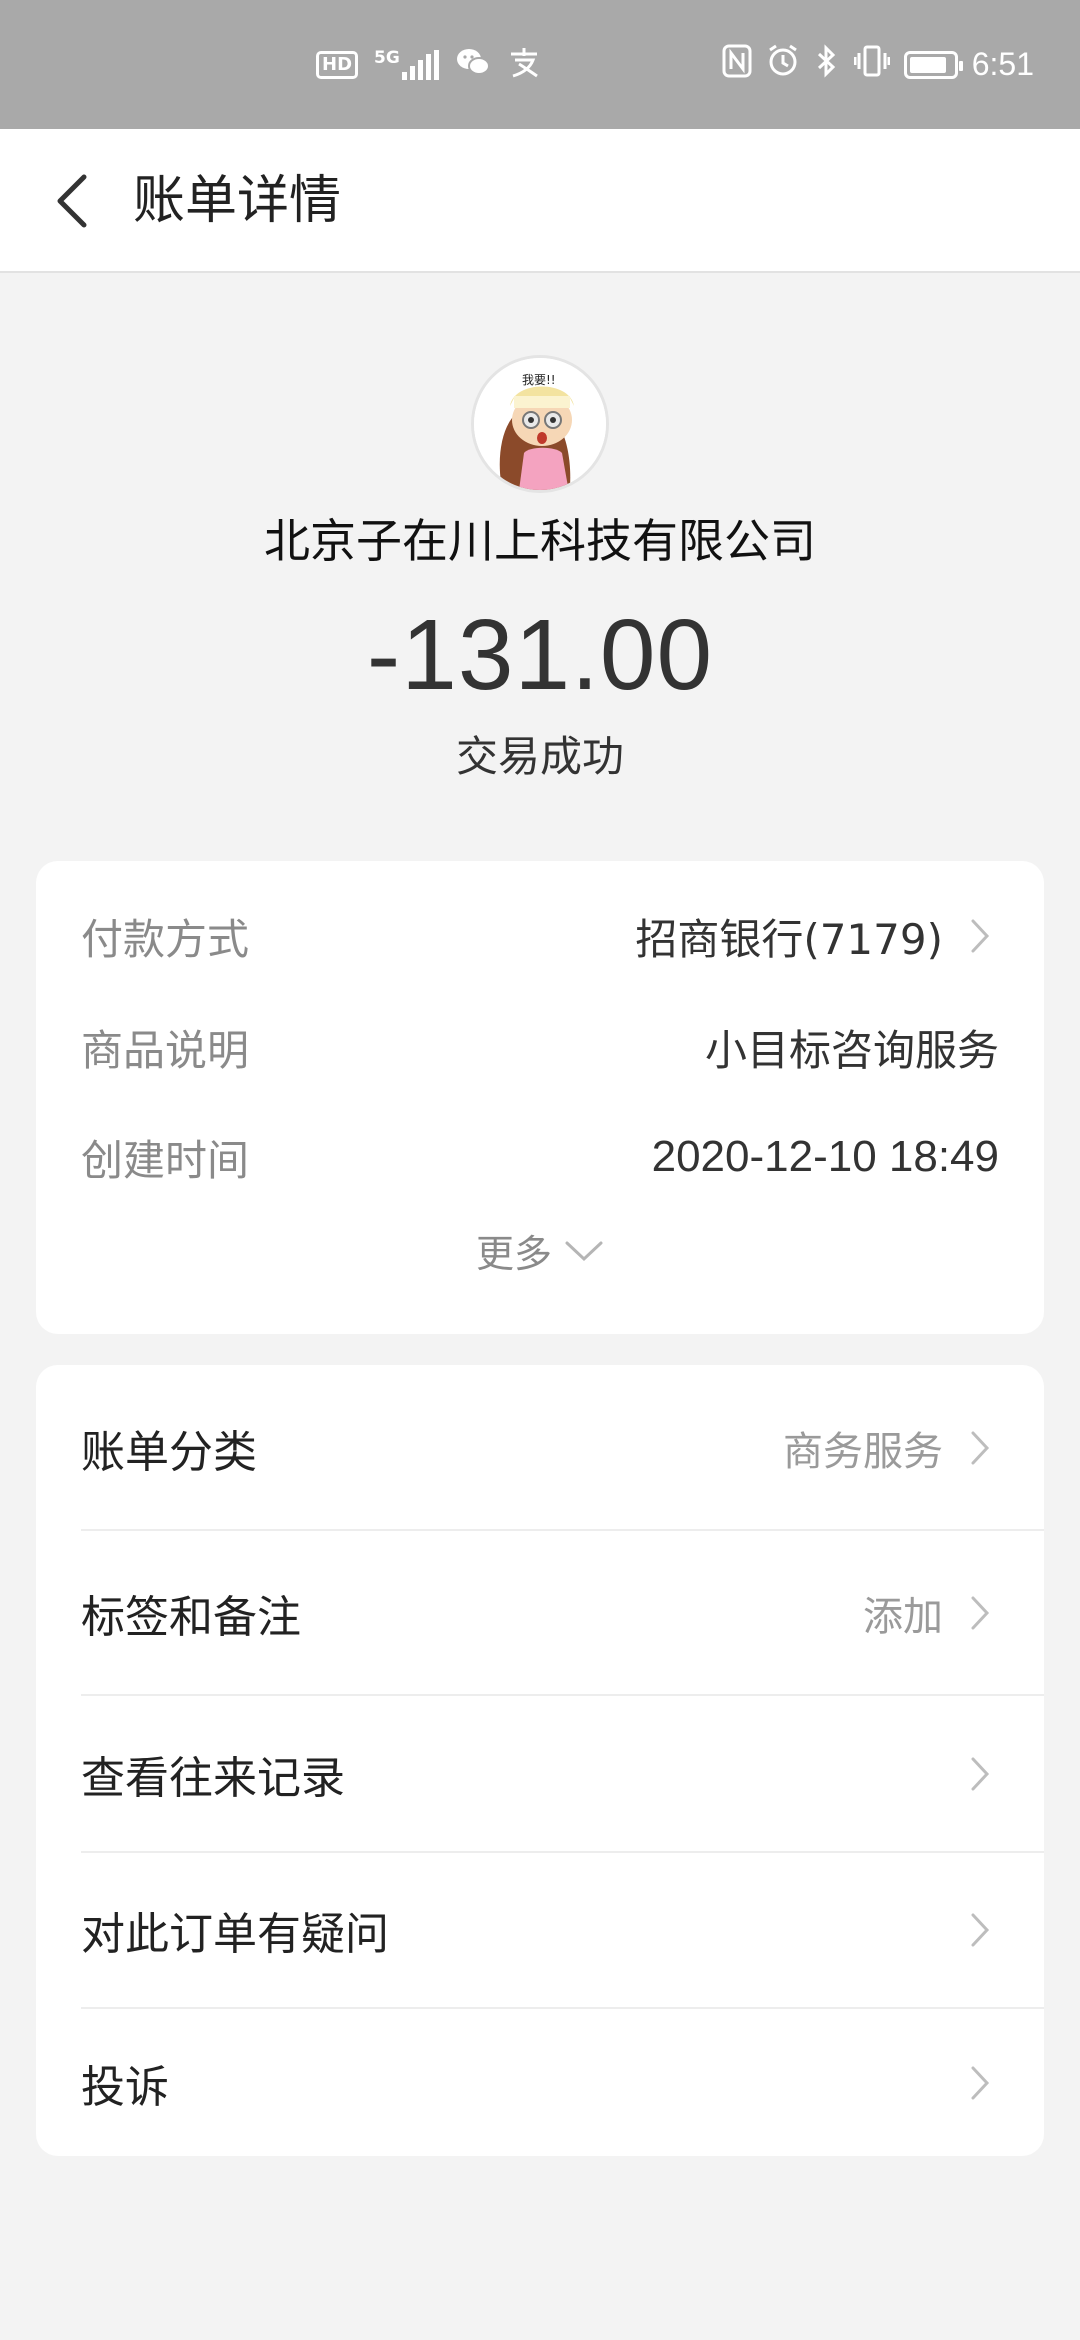  I want to click on more-button: 更多, so click(540, 1250).